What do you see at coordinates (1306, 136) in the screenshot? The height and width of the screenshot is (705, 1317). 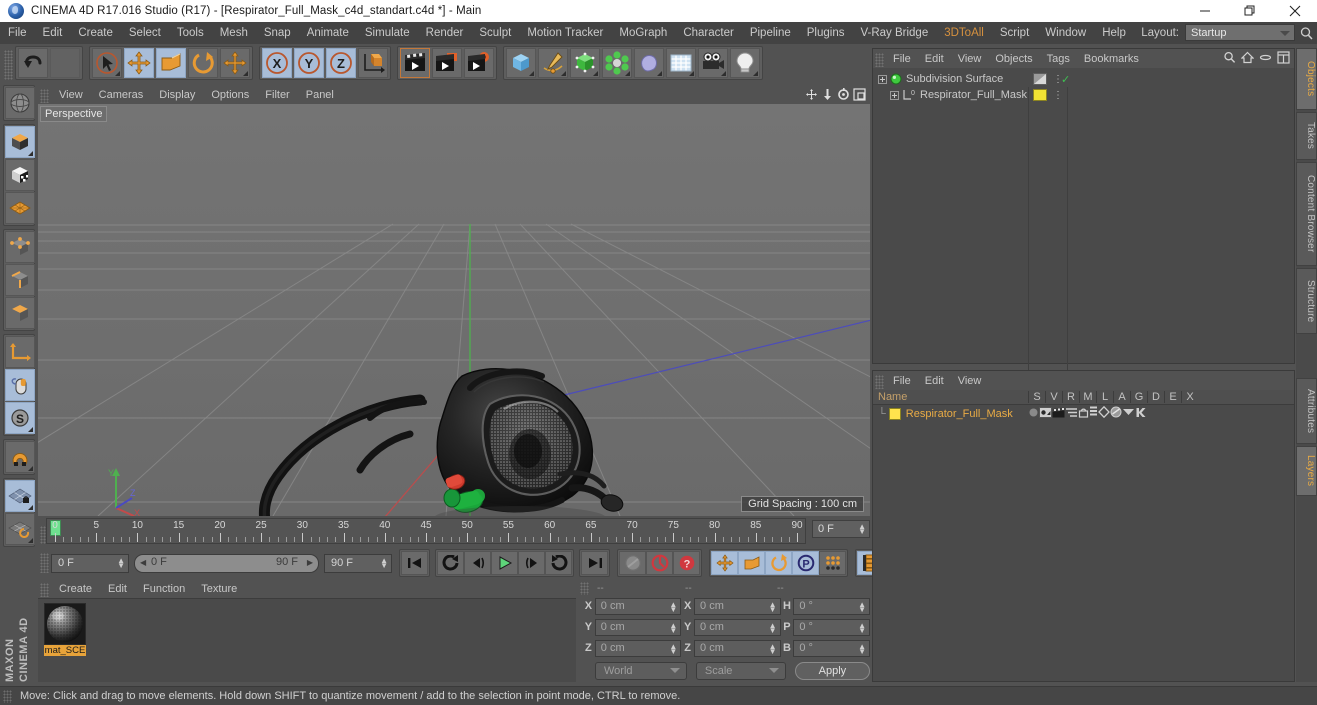 I see `vtab-takes: Takes` at bounding box center [1306, 136].